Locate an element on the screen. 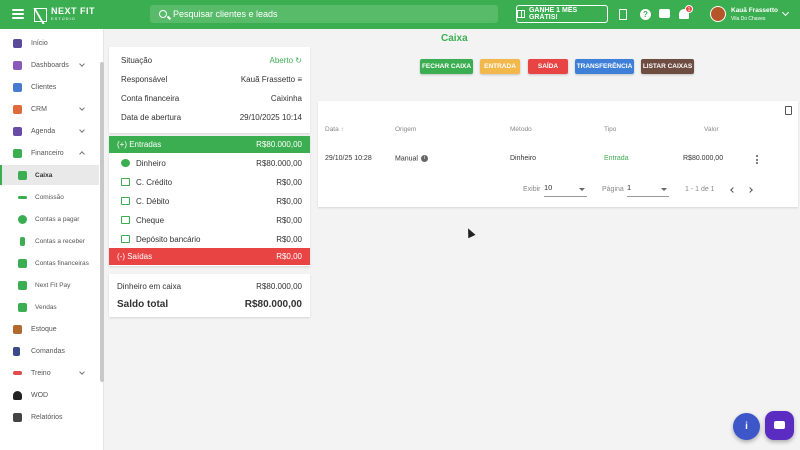 The width and height of the screenshot is (800, 450). gift-icon is located at coordinates (521, 14).